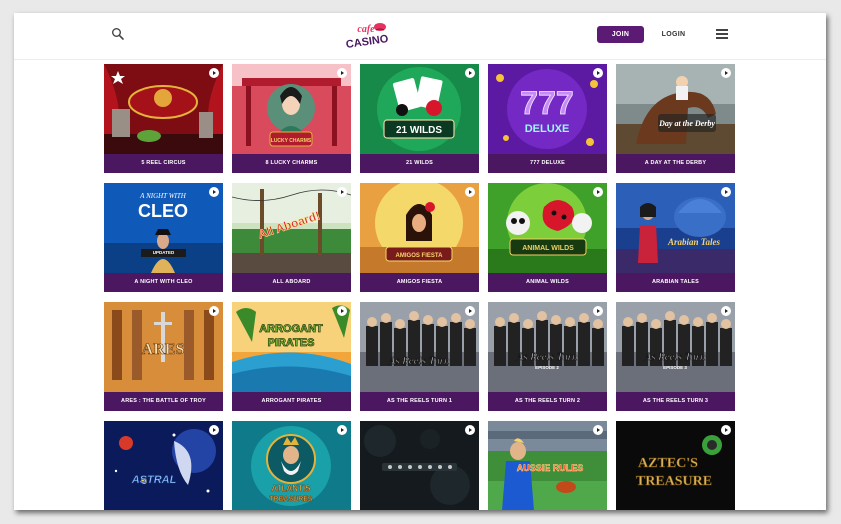  Describe the element at coordinates (675, 109) in the screenshot. I see `game-thumbnail: Day at the Derby` at that location.